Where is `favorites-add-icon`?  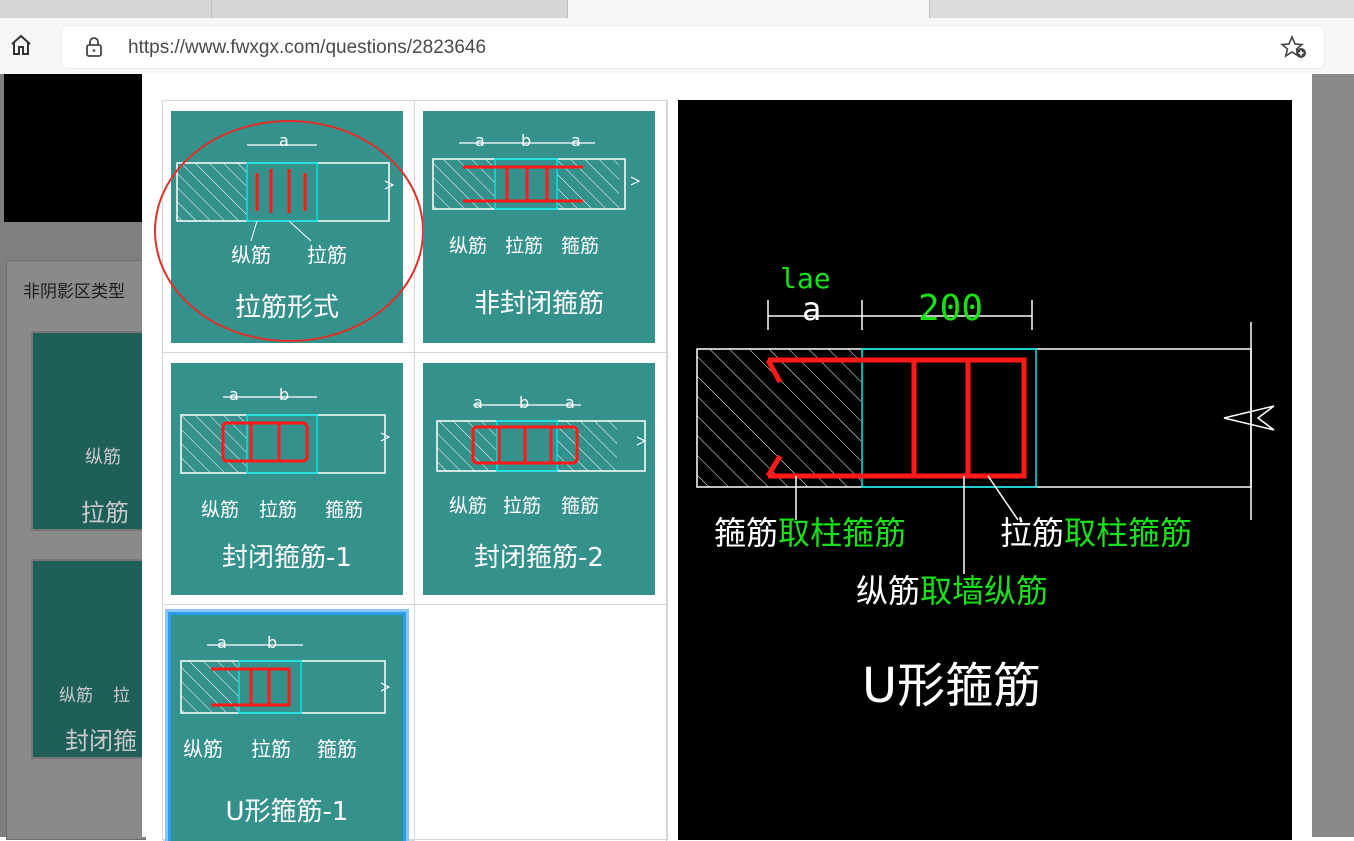
favorites-add-icon is located at coordinates (1294, 47).